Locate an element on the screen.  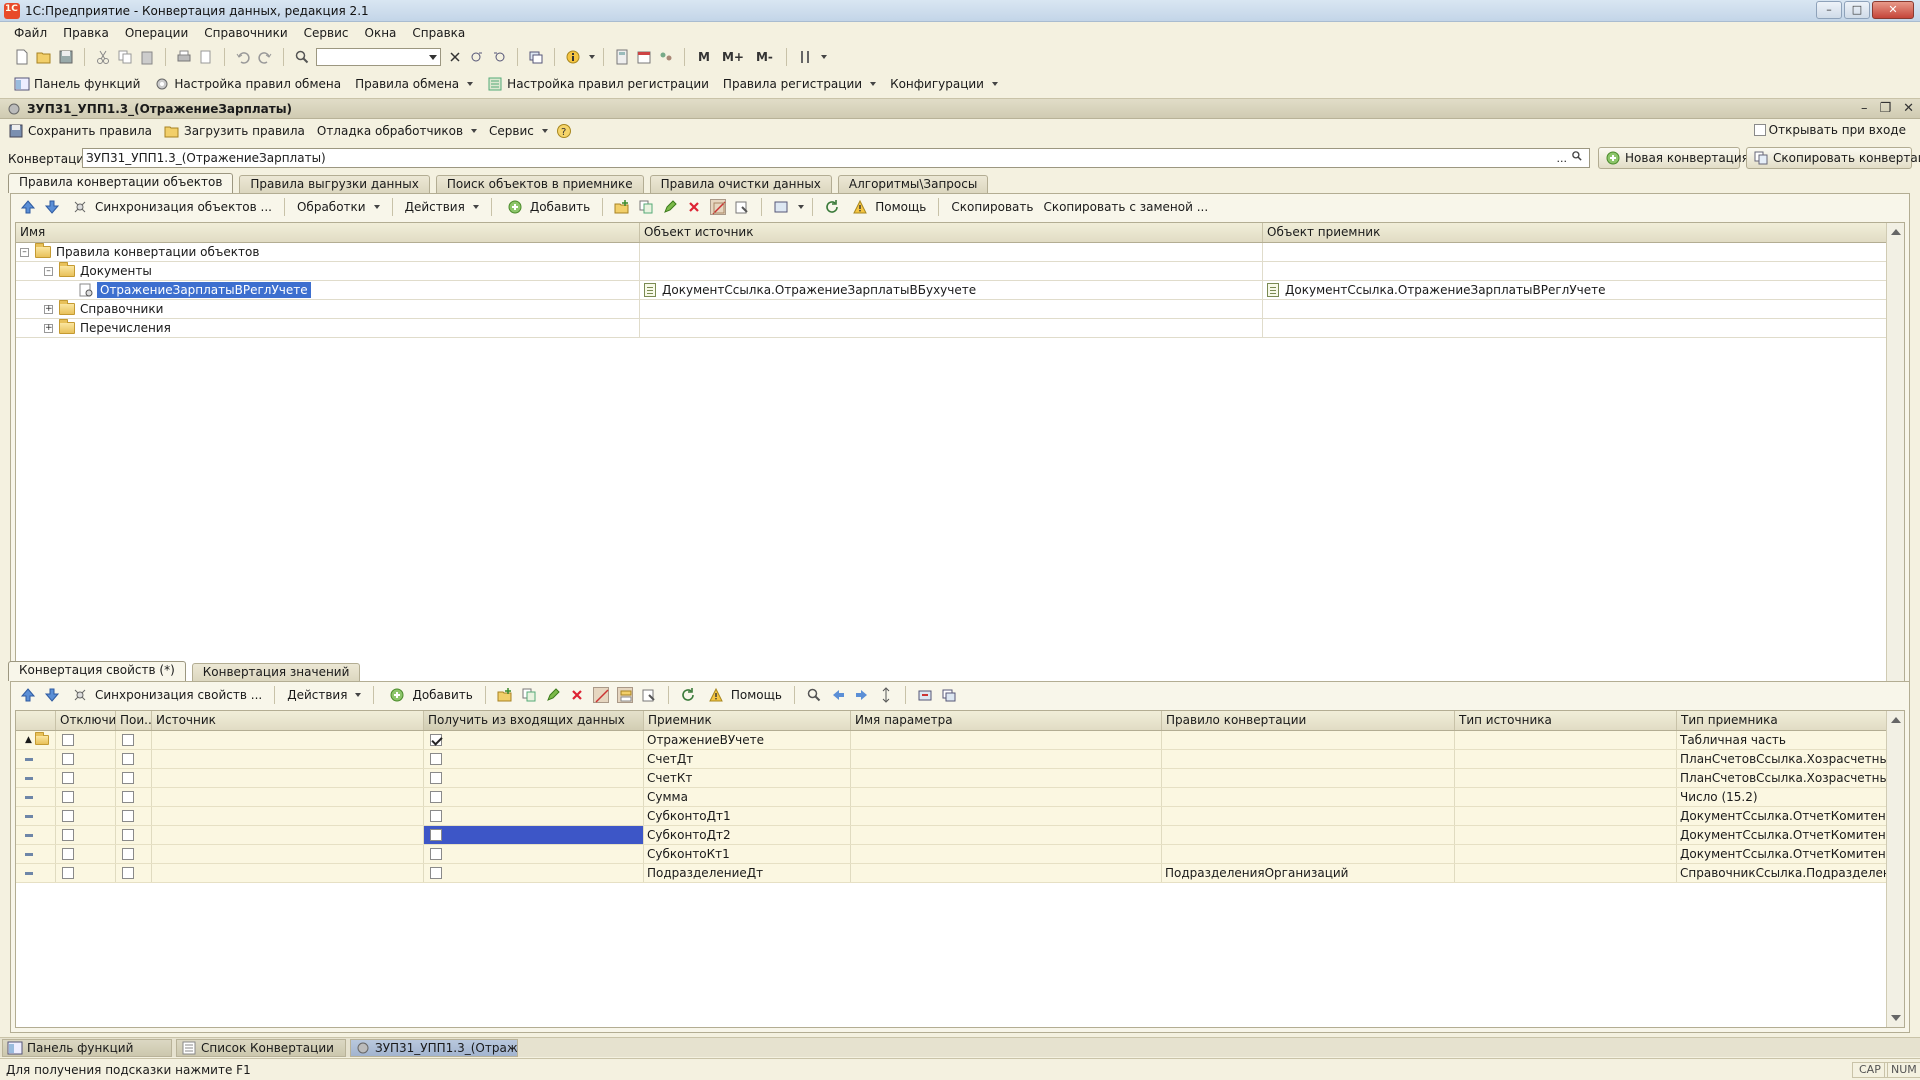
calculator-icon is located at coordinates (622, 57).